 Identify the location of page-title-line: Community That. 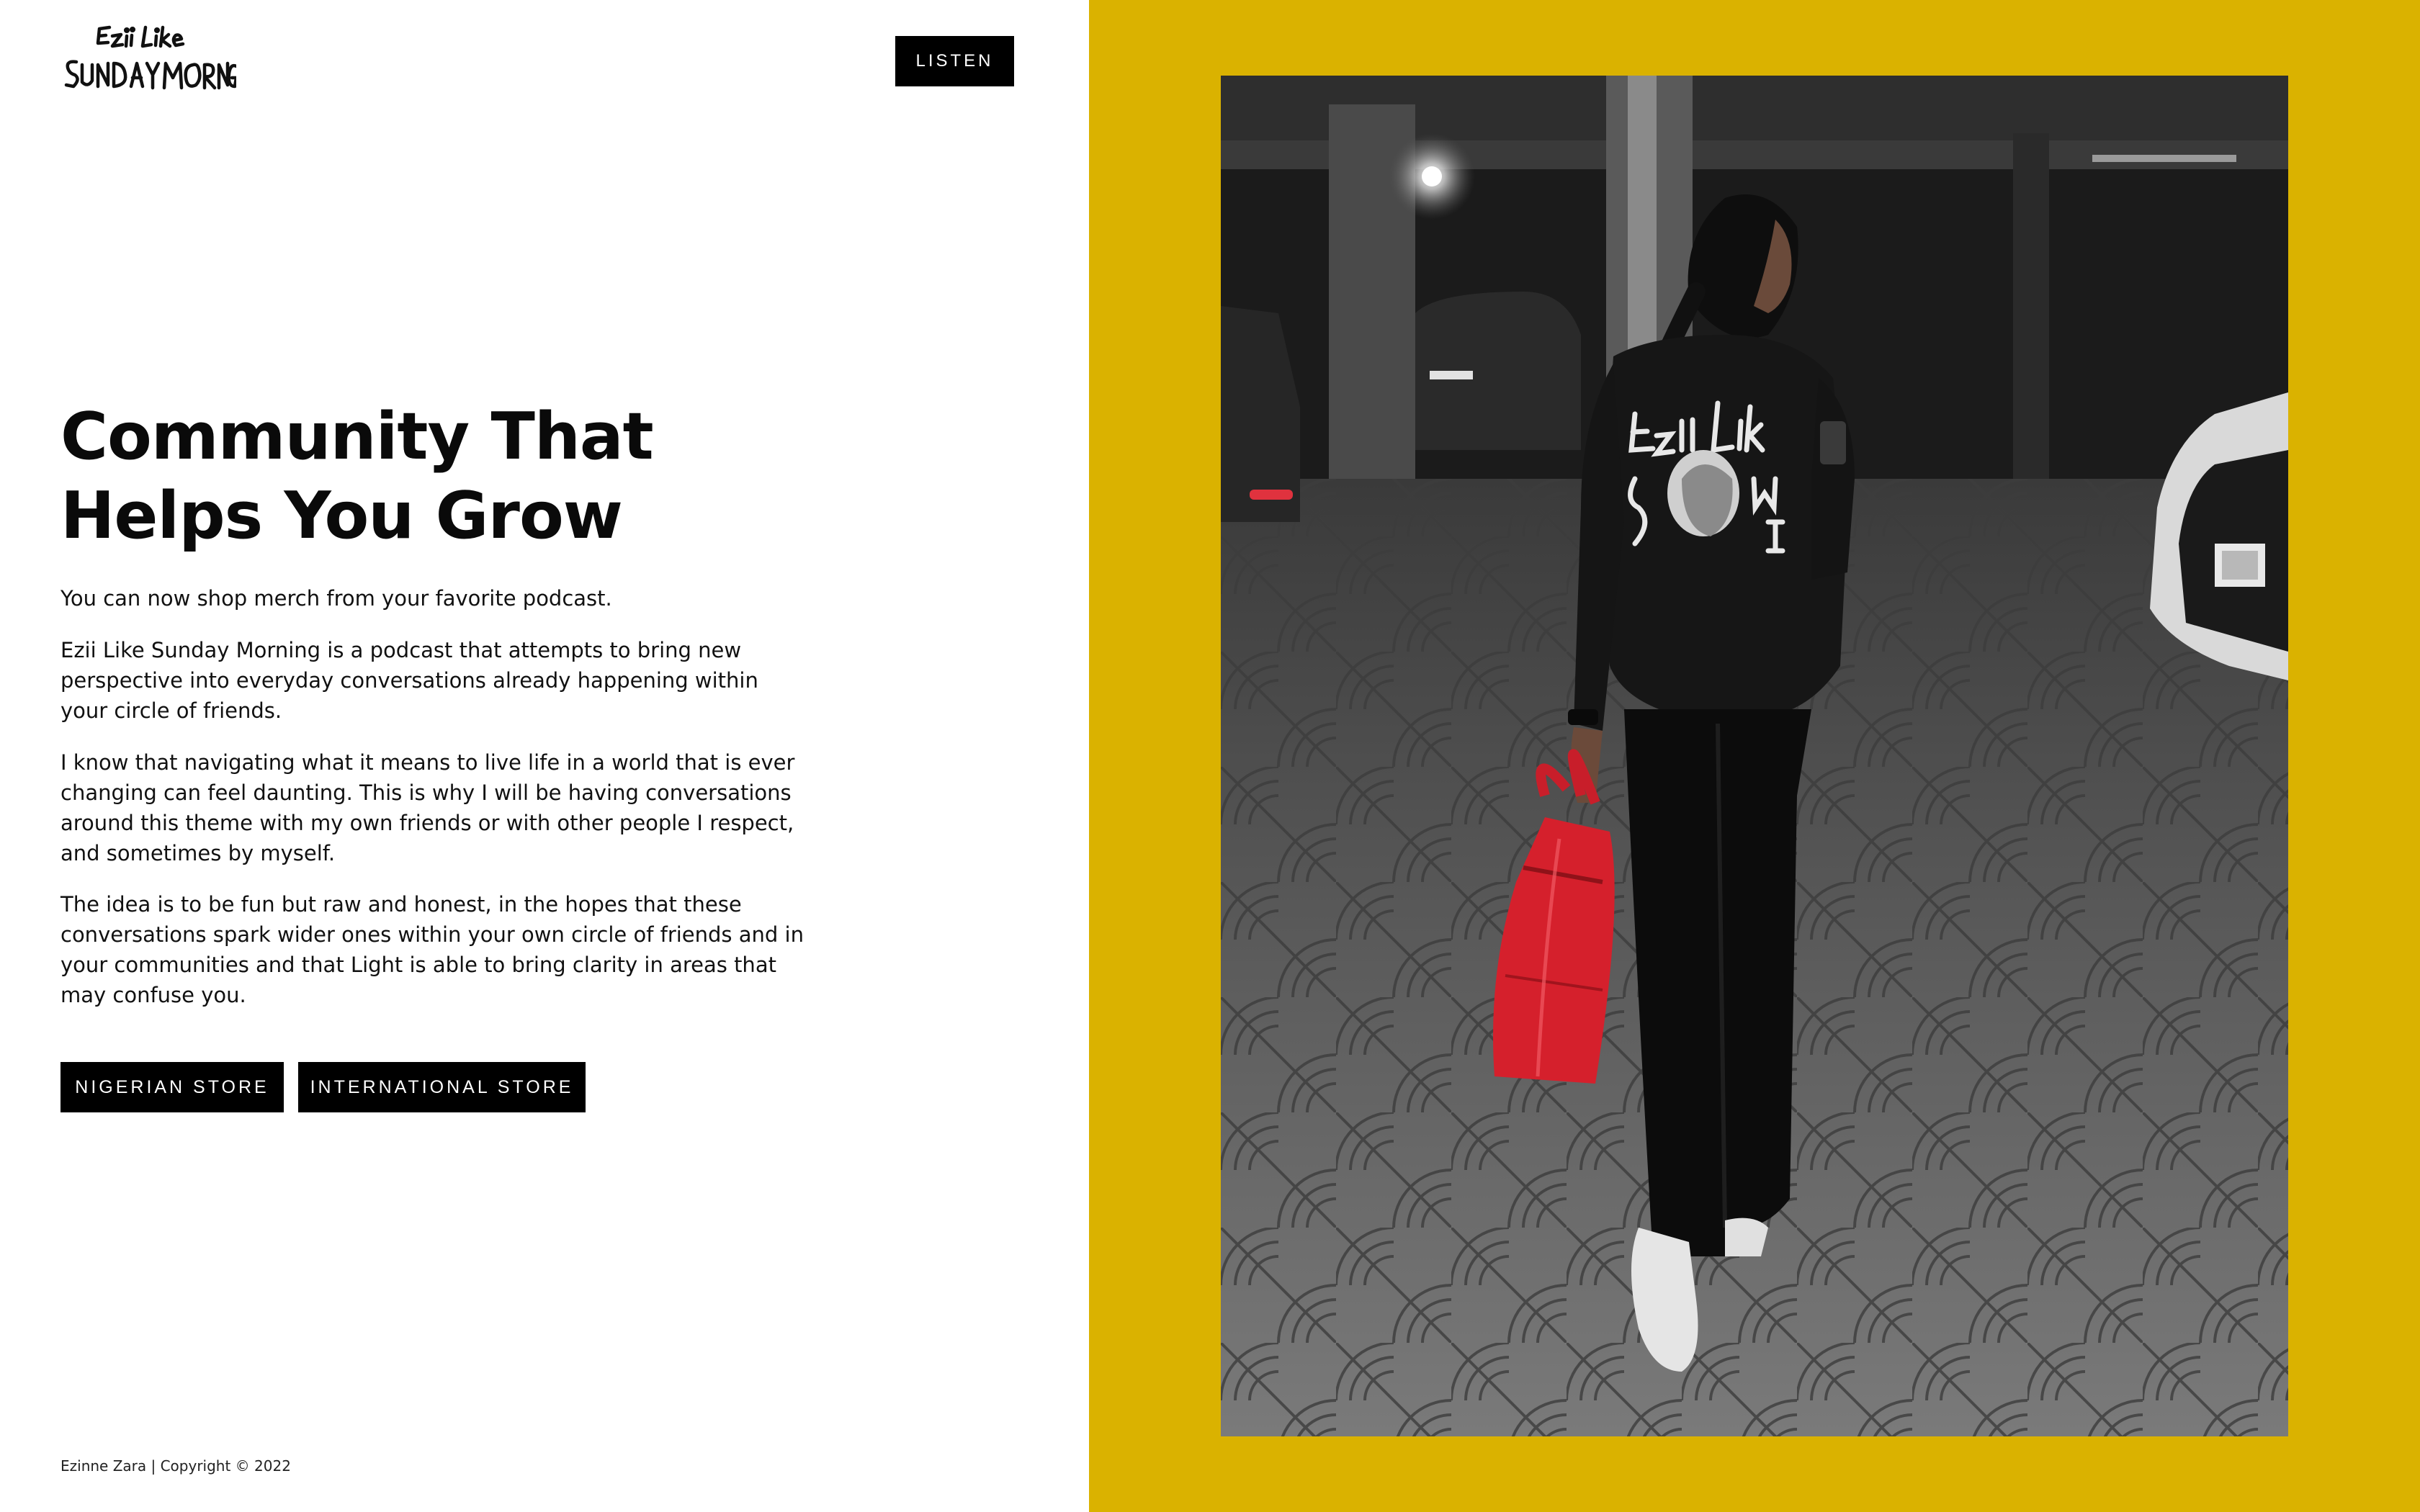
(357, 436).